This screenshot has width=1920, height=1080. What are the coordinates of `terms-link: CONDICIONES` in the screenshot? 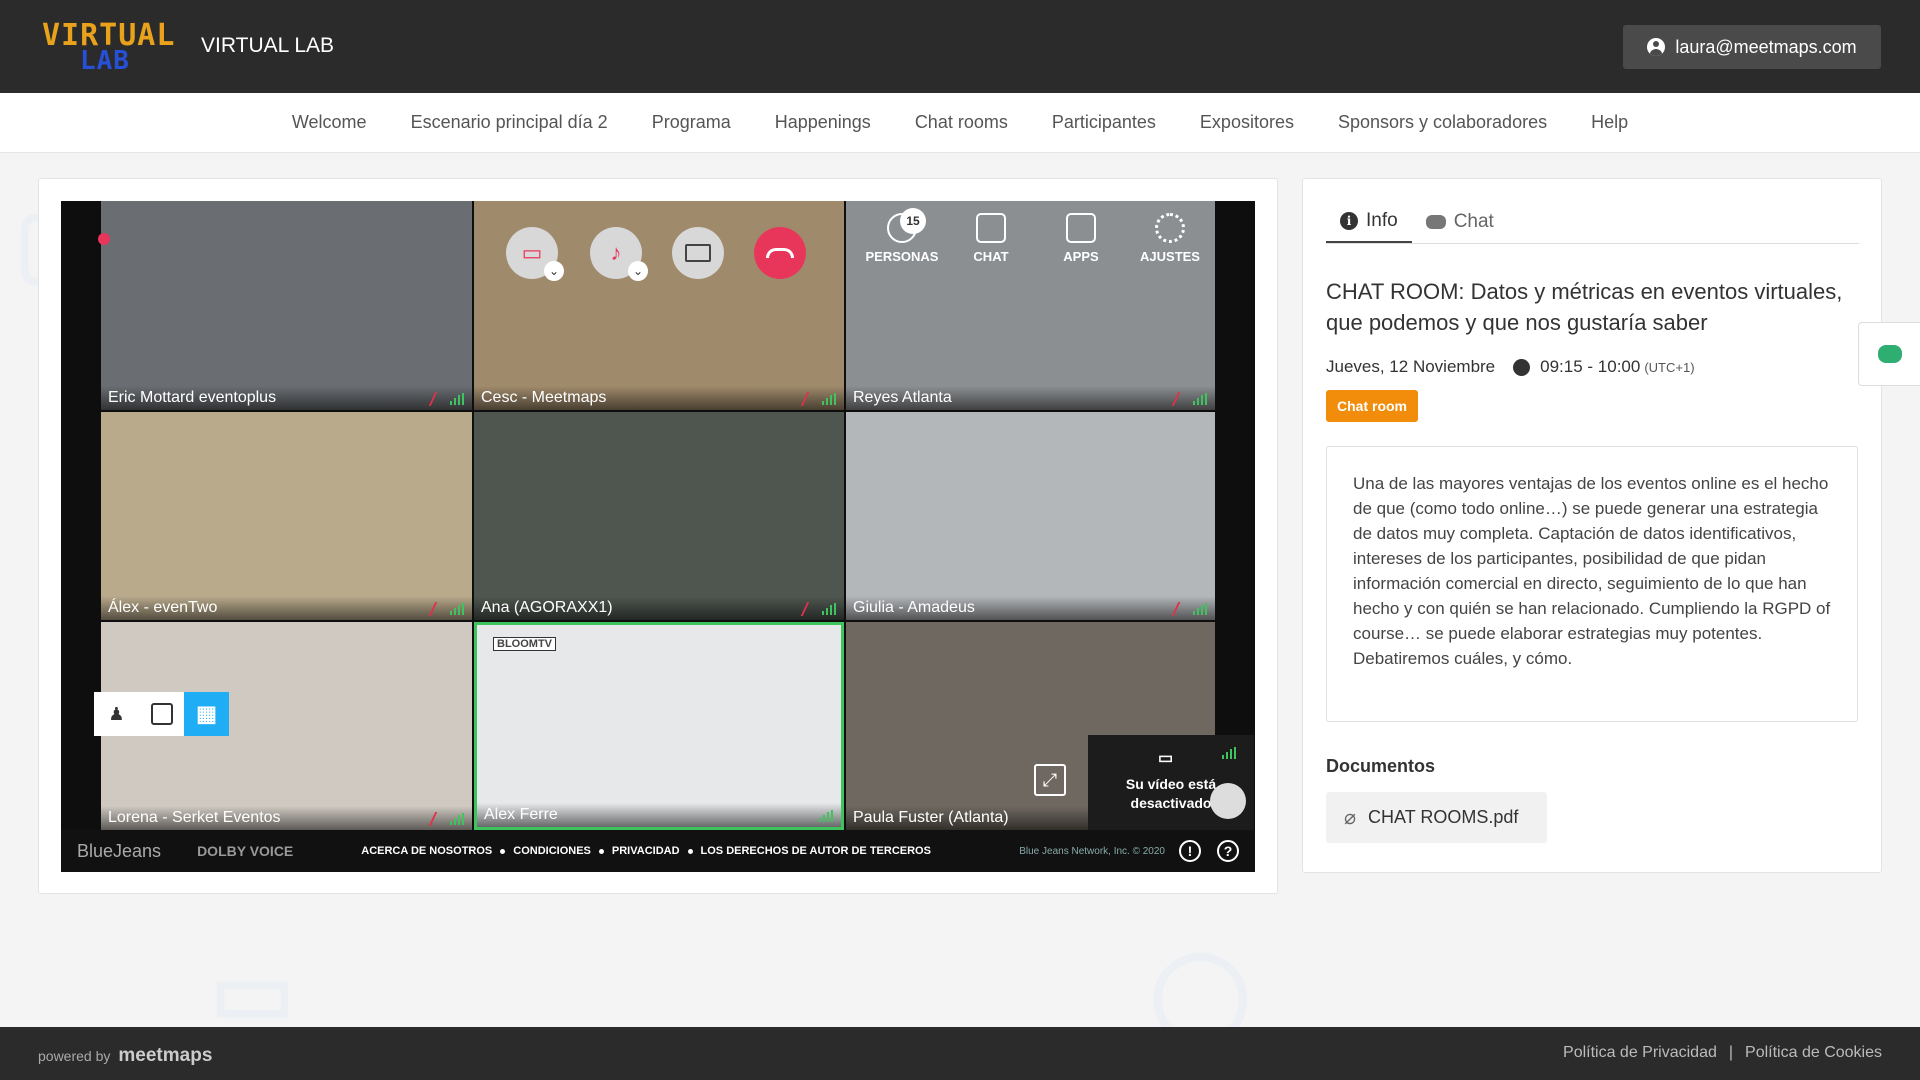 It's located at (552, 851).